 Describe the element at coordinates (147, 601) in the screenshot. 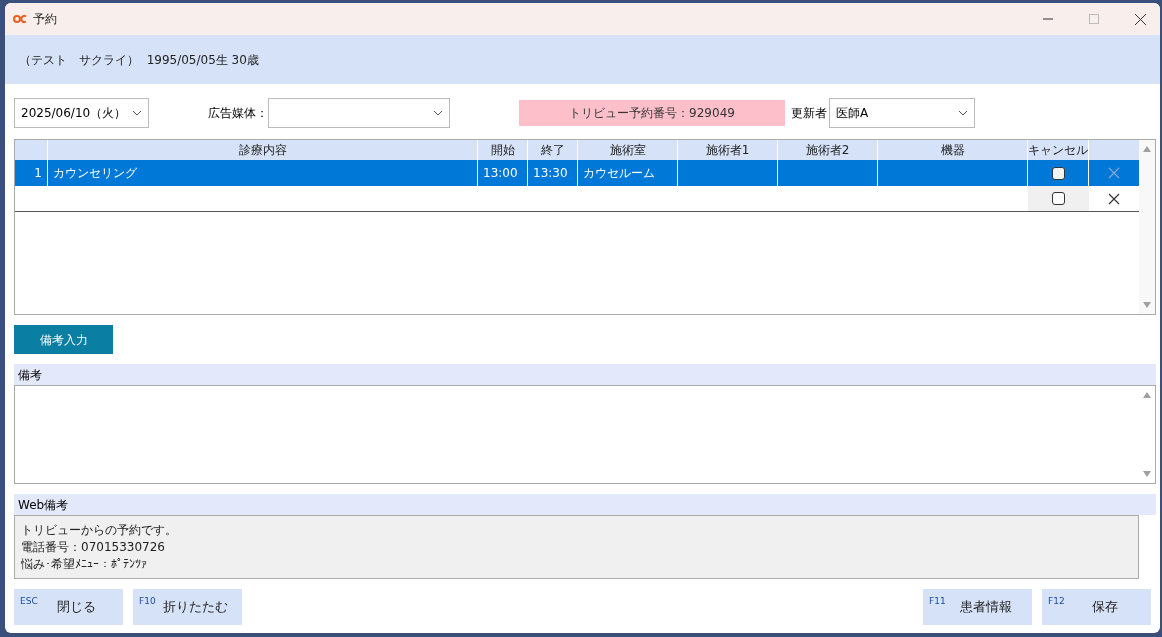

I see `shortcut-key-label: F10` at that location.